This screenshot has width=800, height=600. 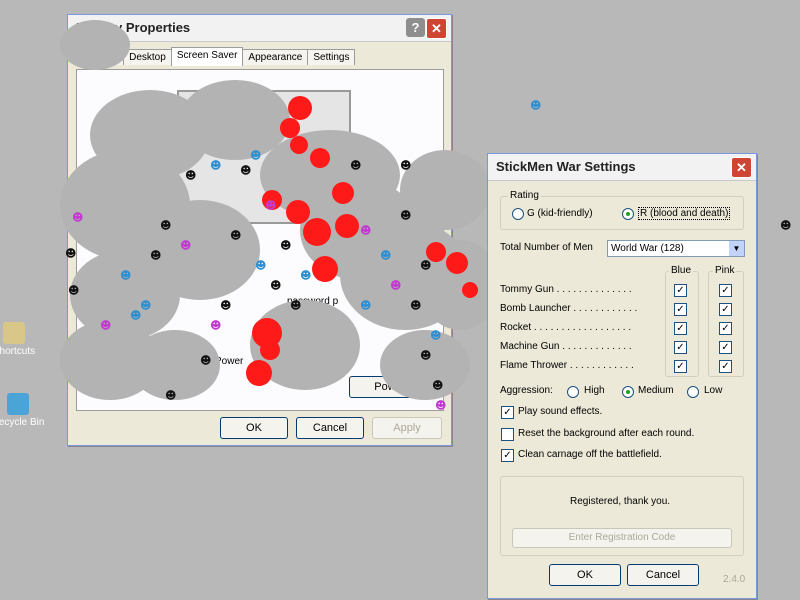 What do you see at coordinates (14, 333) in the screenshot?
I see `shortcuts-icon` at bounding box center [14, 333].